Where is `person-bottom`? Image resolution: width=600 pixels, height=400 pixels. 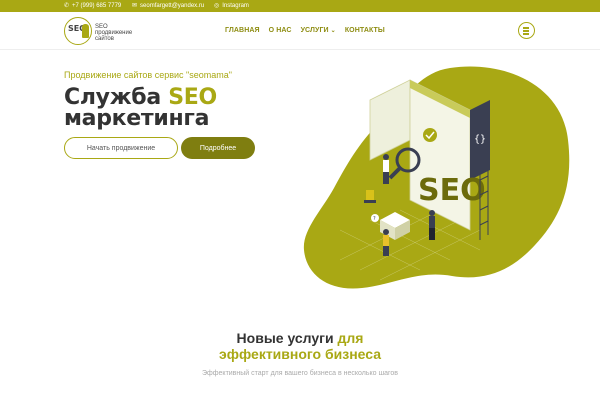 person-bottom is located at coordinates (386, 242).